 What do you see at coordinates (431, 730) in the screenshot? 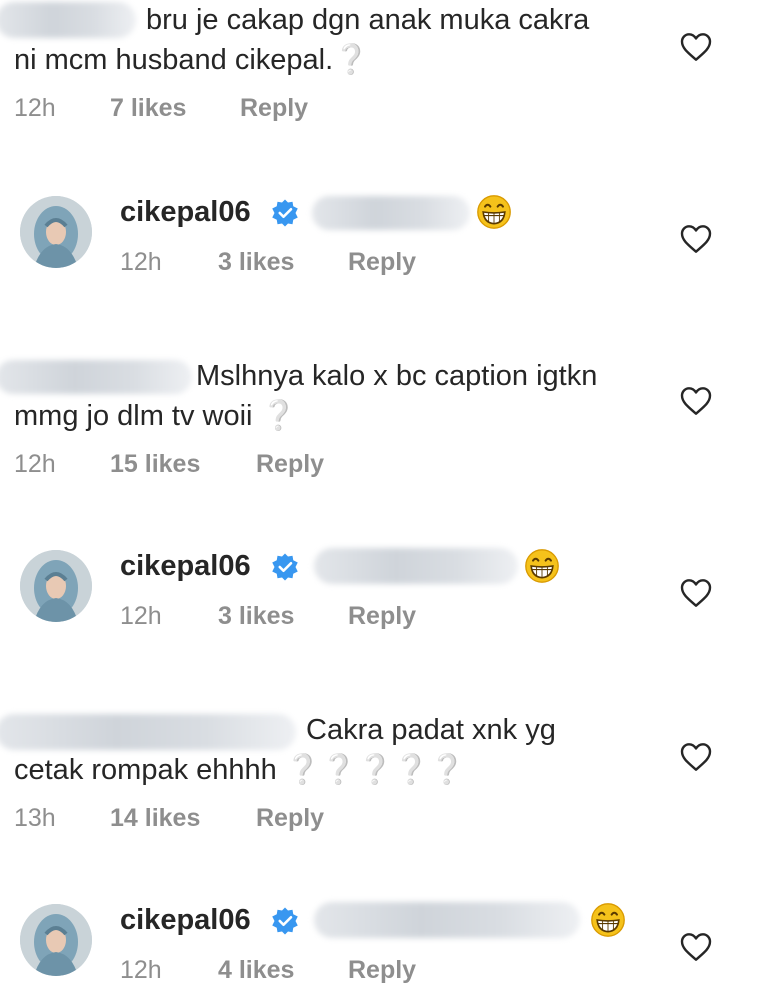
I see `comment-text: Cakra padat xnk yg` at bounding box center [431, 730].